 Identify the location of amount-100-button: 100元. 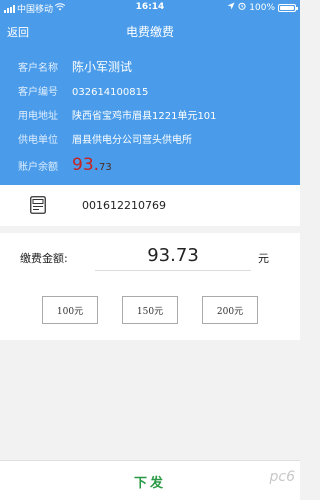
(70, 310).